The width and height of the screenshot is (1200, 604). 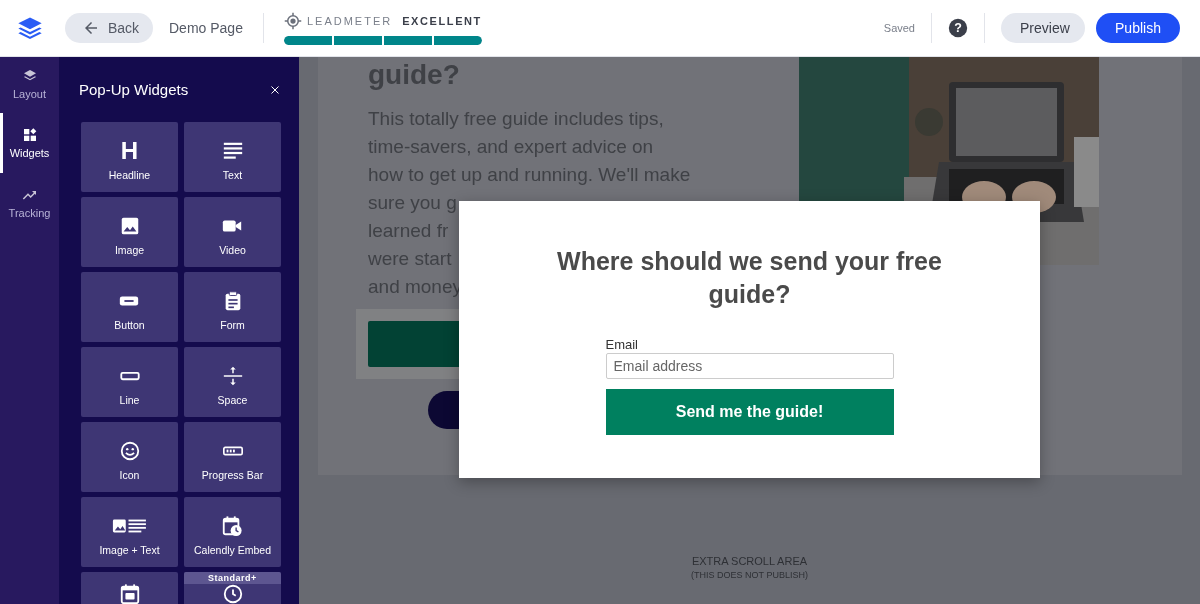 I want to click on save-status: Saved, so click(x=899, y=28).